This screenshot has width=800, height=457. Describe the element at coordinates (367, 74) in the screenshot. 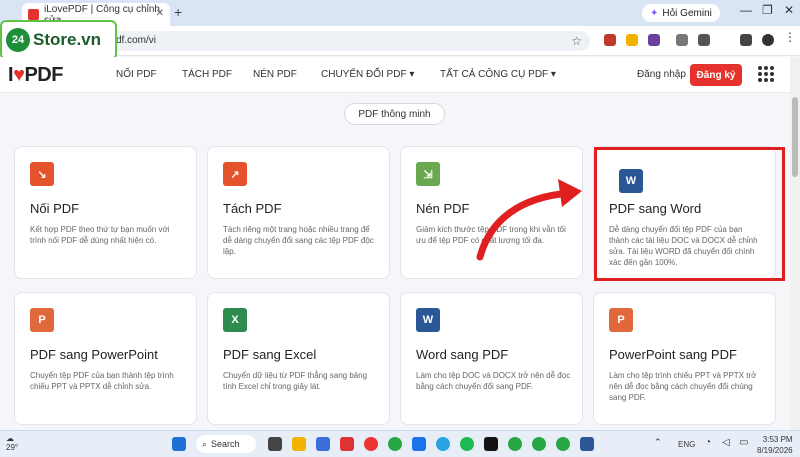

I see `nav-convert-pdf: CHUYỂN ĐỔI PDF ▾` at that location.